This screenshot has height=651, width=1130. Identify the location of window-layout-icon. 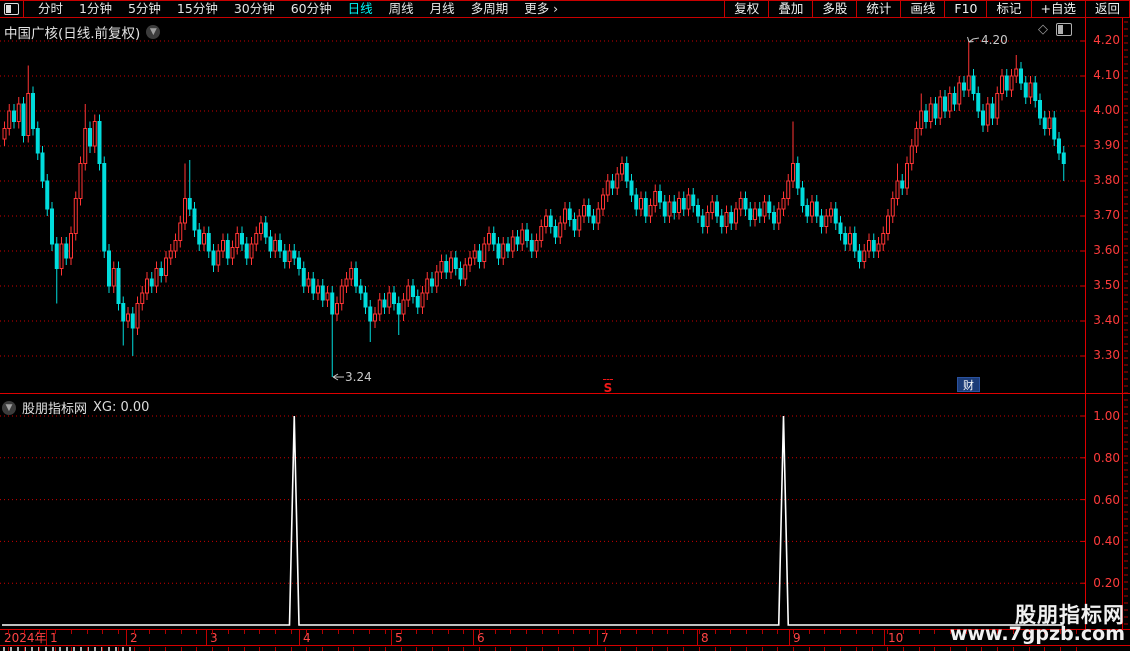
(11, 9).